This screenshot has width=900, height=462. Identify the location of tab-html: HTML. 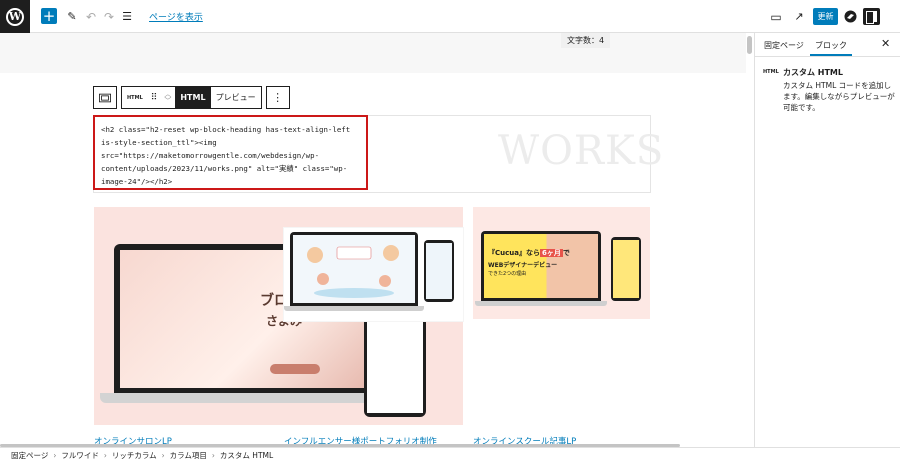
(193, 97).